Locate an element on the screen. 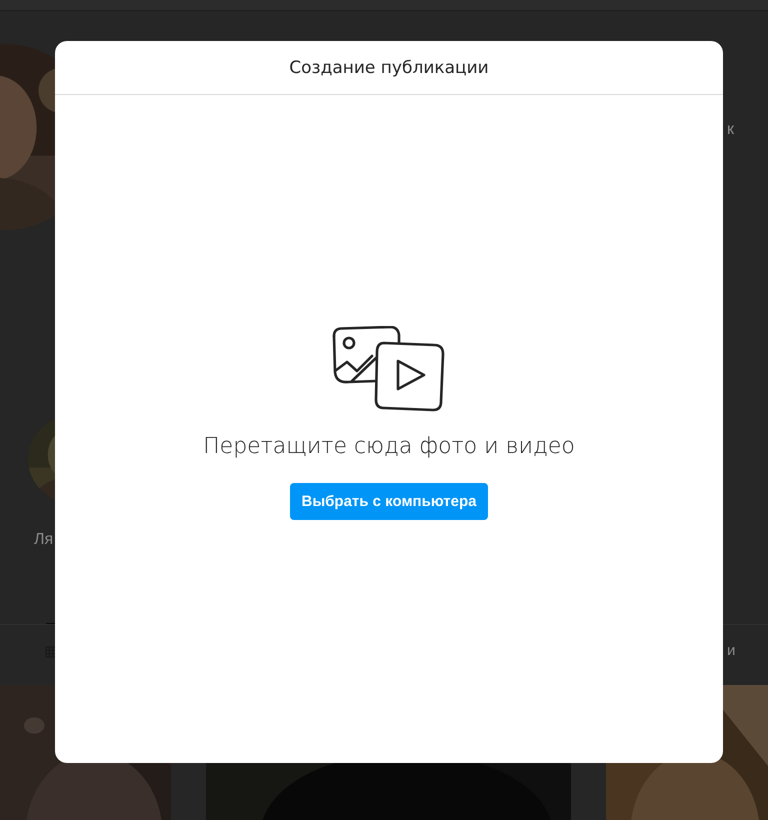 The width and height of the screenshot is (768, 820). photo-and-video-icon is located at coordinates (389, 369).